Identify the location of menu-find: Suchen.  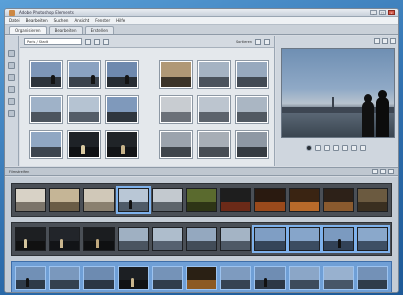
(61, 20).